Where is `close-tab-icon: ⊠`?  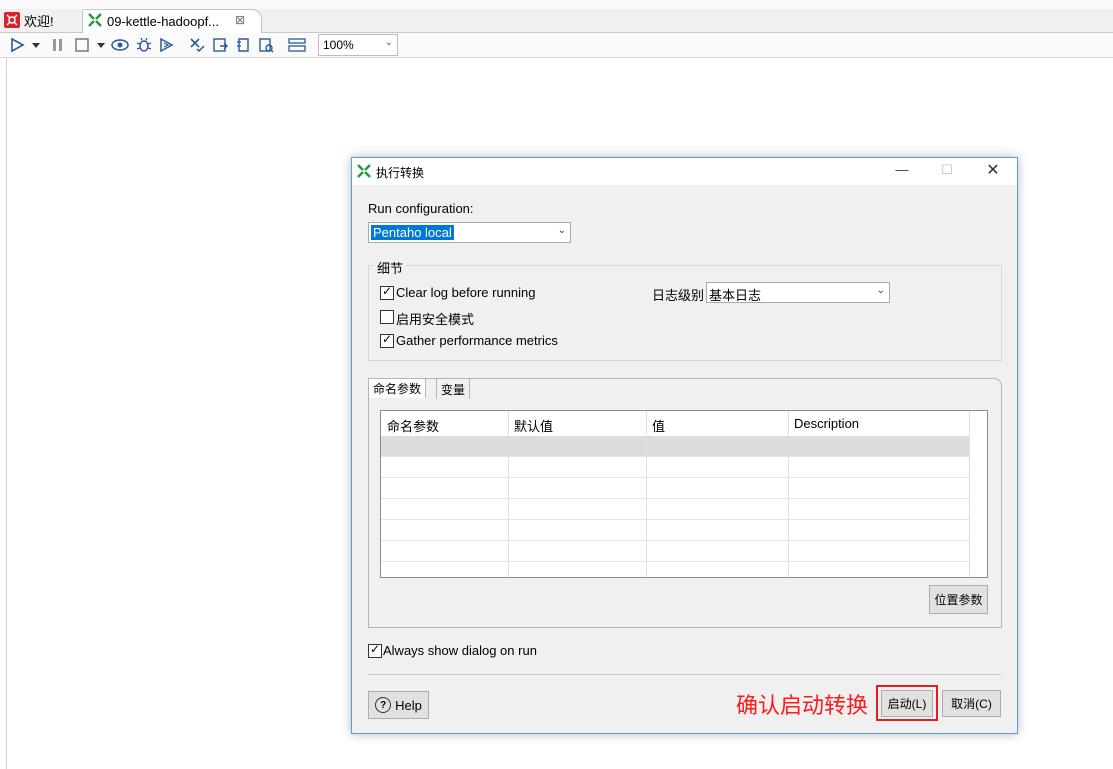
close-tab-icon: ⊠ is located at coordinates (240, 20).